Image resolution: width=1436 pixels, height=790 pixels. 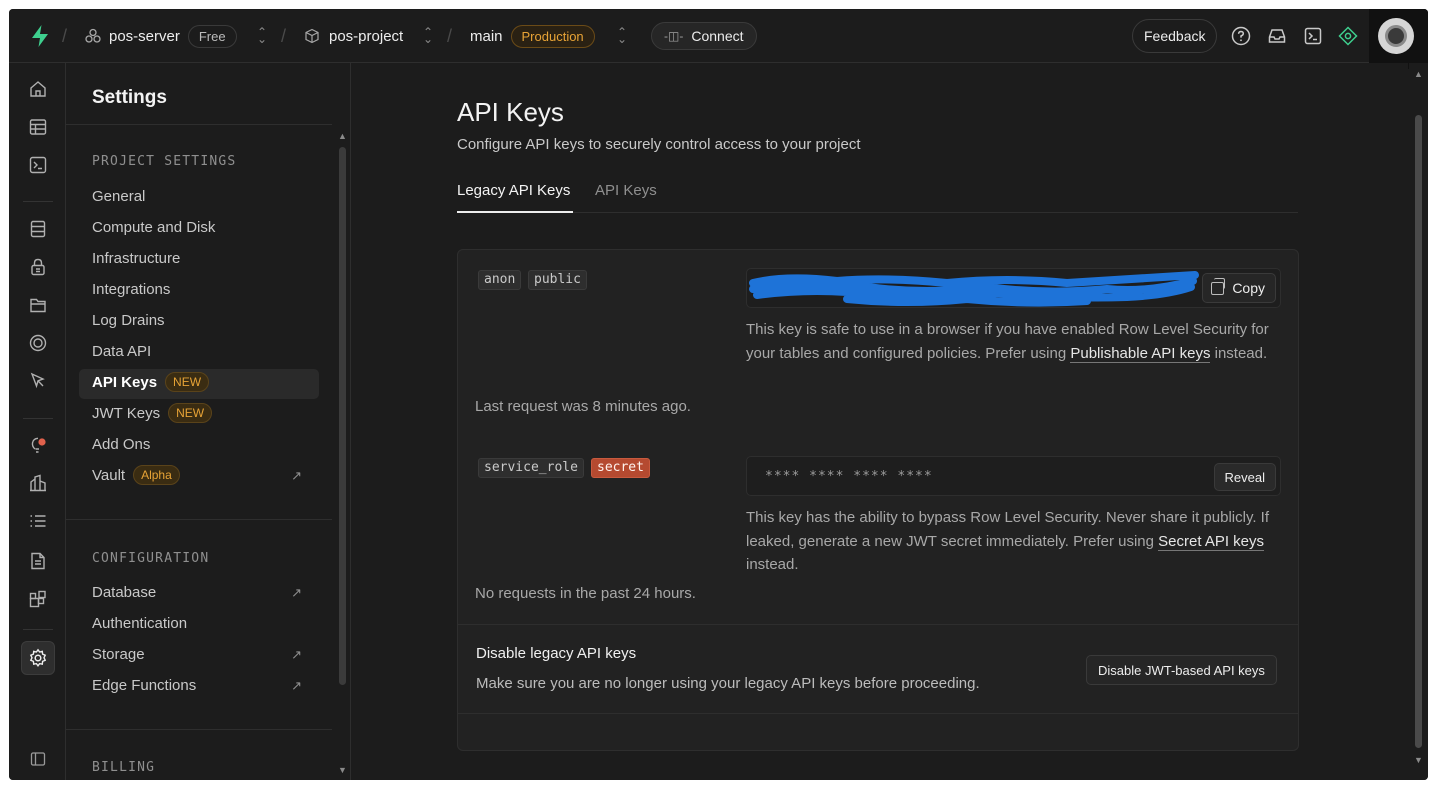 I want to click on sidebar-item-database: Database ↗, so click(x=197, y=593).